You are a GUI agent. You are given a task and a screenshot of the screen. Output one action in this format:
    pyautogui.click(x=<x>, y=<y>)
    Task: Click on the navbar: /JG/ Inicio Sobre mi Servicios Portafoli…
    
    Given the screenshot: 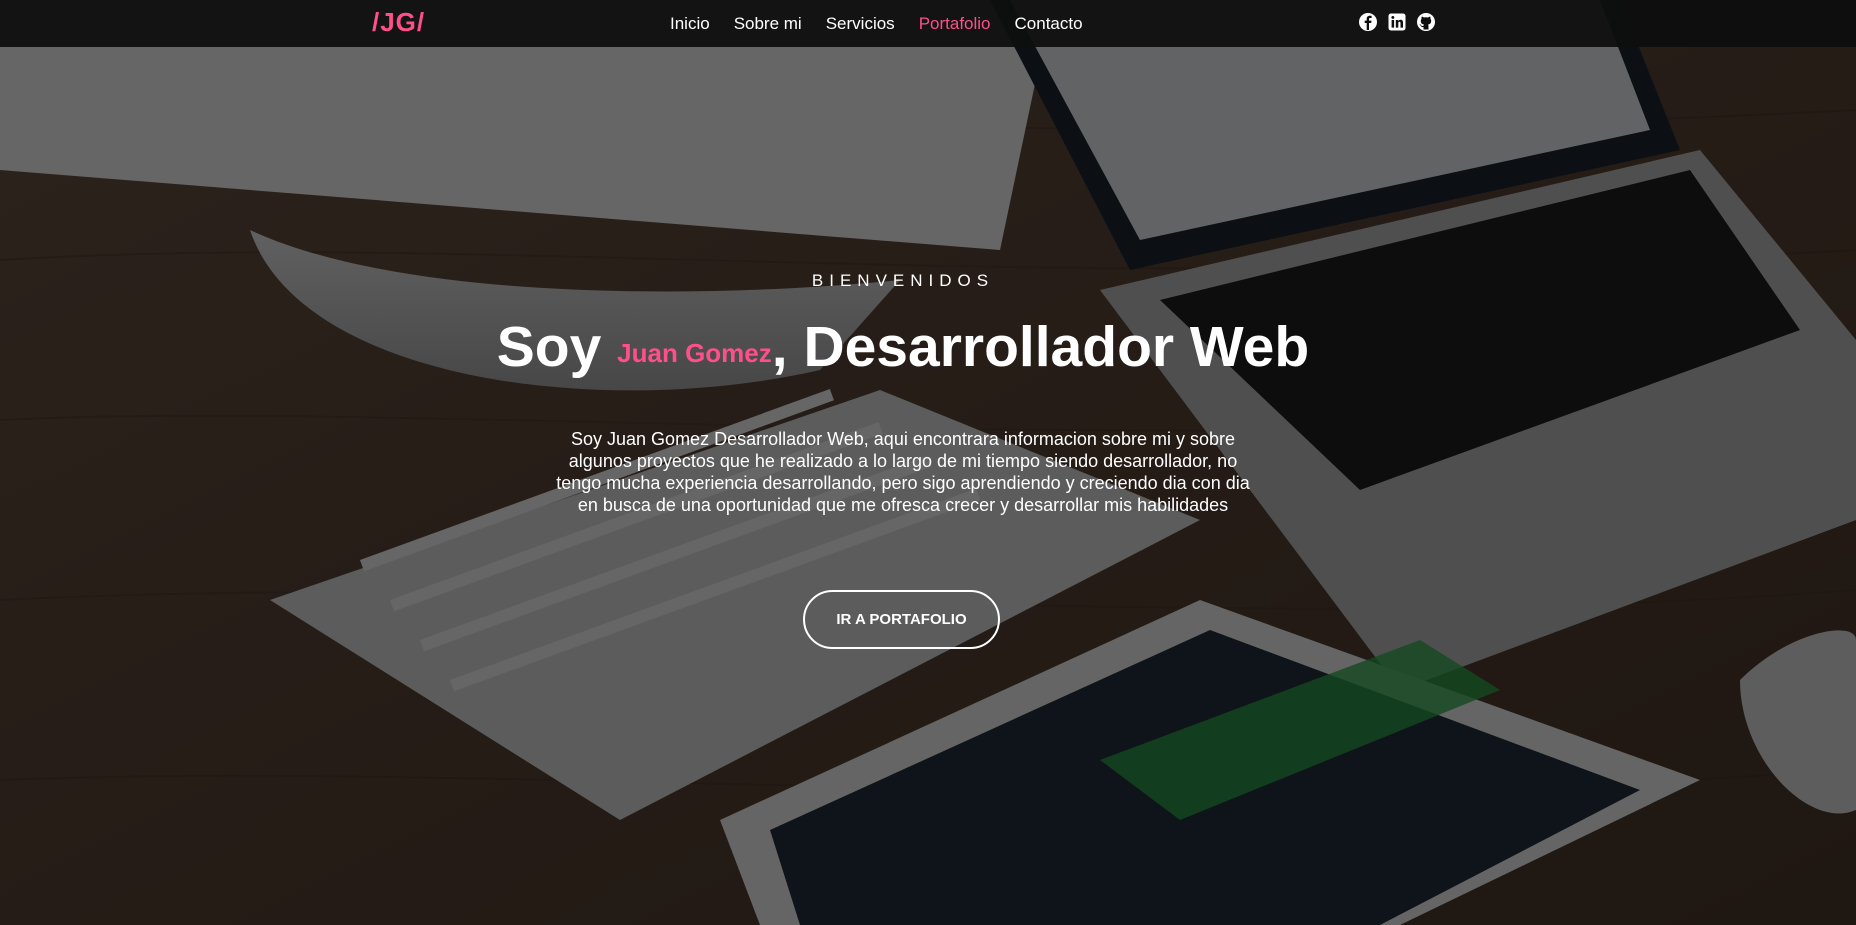 What is the action you would take?
    pyautogui.click(x=928, y=23)
    